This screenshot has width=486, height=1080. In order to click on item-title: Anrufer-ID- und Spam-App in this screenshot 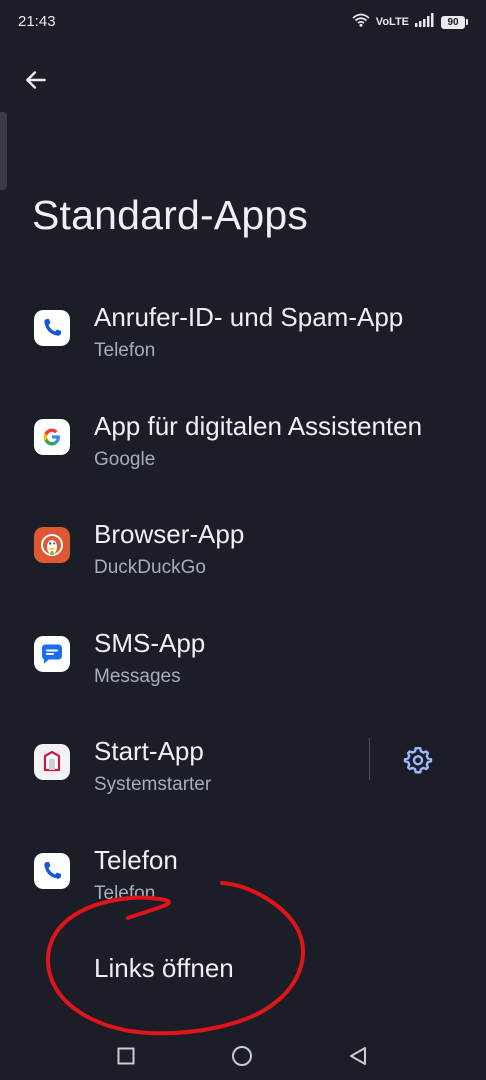, I will do `click(249, 317)`.